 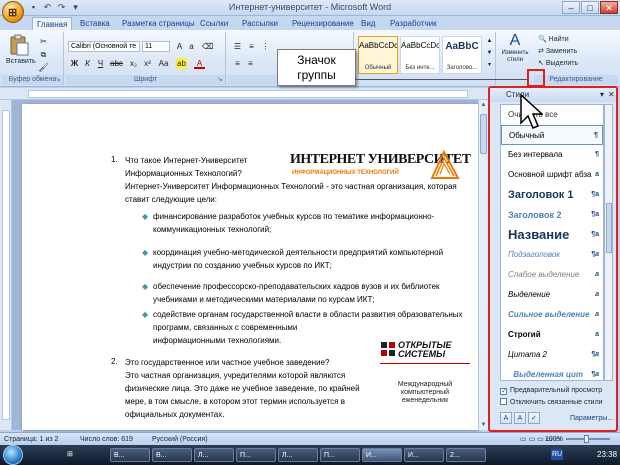 I want to click on tab-references: Ссылки, so click(x=214, y=23).